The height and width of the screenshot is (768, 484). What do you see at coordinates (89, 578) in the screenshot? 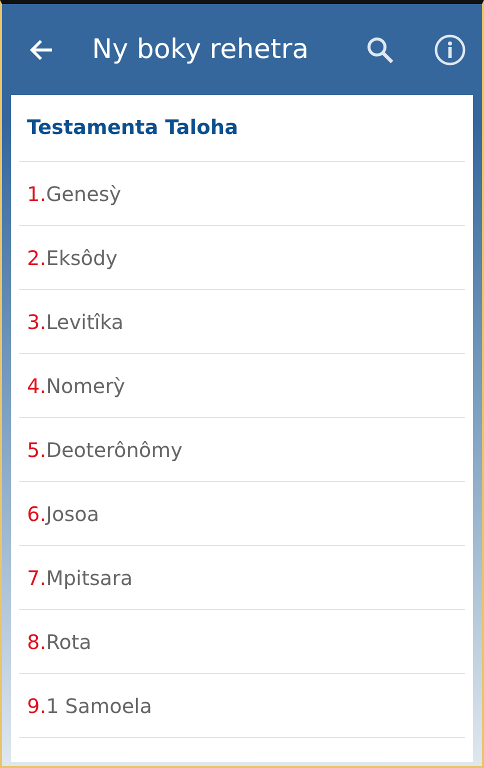
I see `book-name: Mpitsara` at bounding box center [89, 578].